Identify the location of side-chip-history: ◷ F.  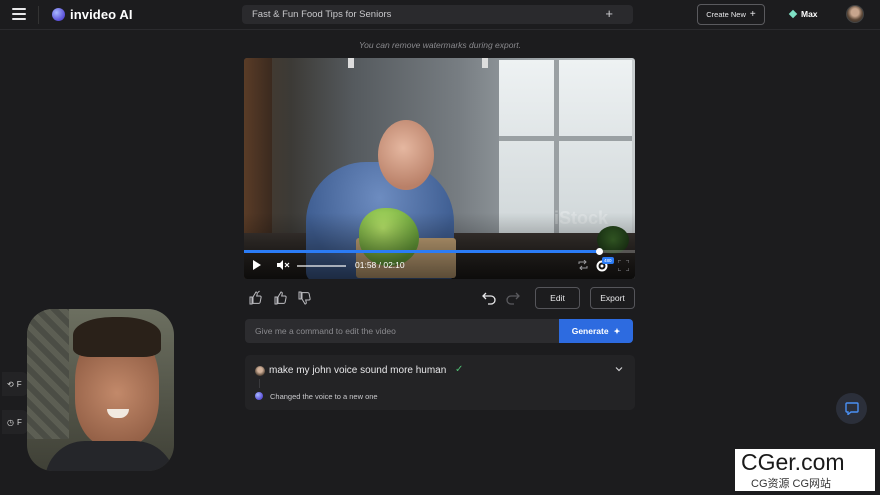
(15, 422).